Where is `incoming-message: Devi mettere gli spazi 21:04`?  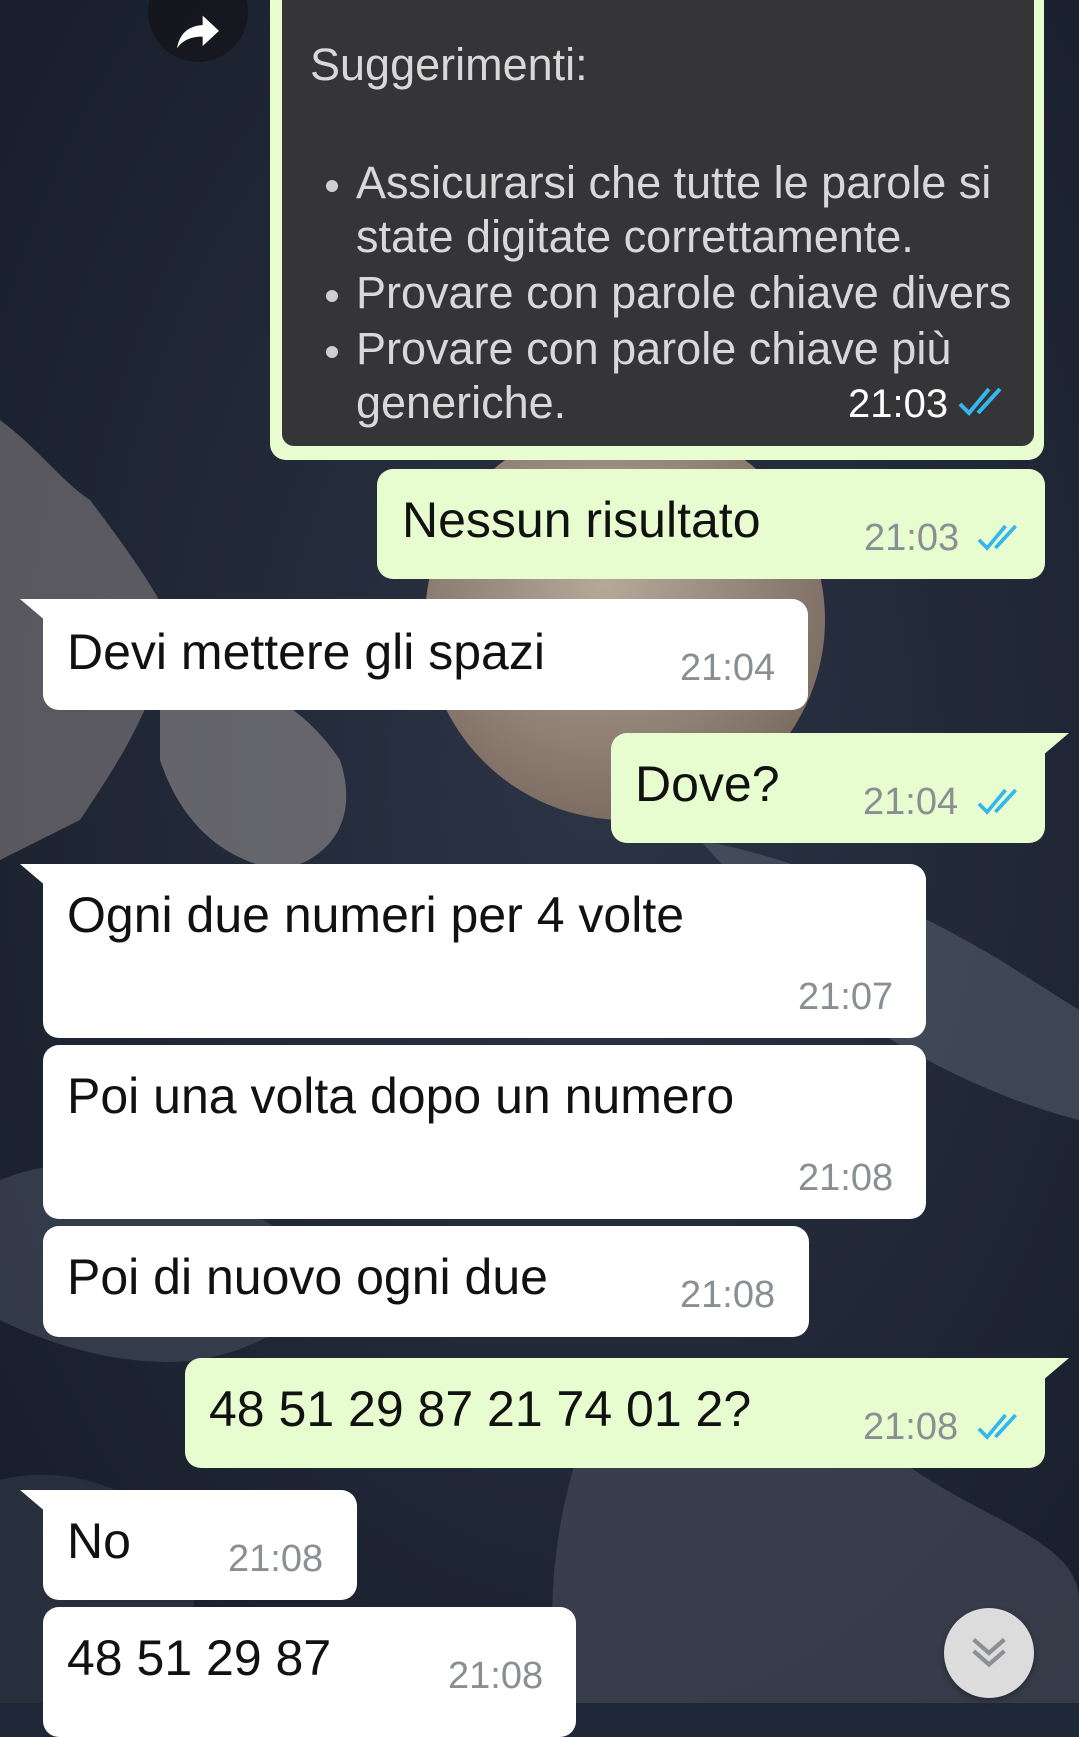
incoming-message: Devi mettere gli spazi 21:04 is located at coordinates (425, 654).